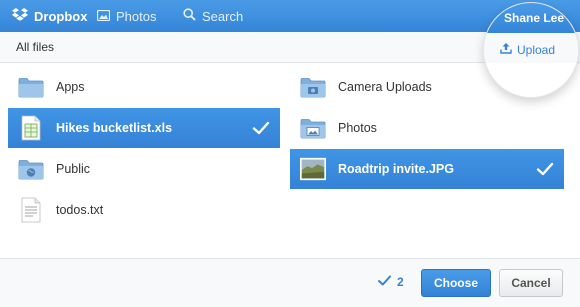 The image size is (580, 307). What do you see at coordinates (103, 16) in the screenshot?
I see `photos-icon` at bounding box center [103, 16].